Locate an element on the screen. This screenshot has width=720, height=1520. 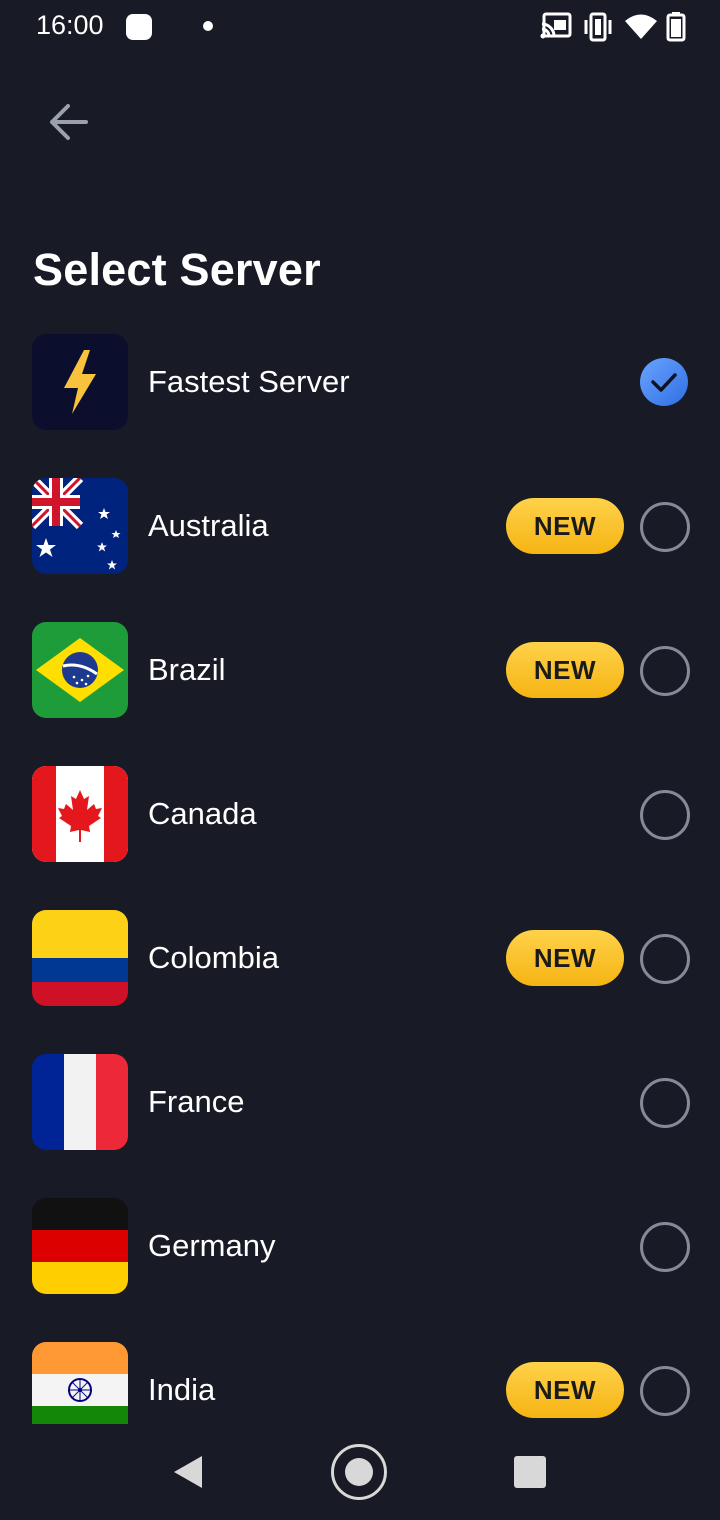
battery-icon is located at coordinates (676, 27).